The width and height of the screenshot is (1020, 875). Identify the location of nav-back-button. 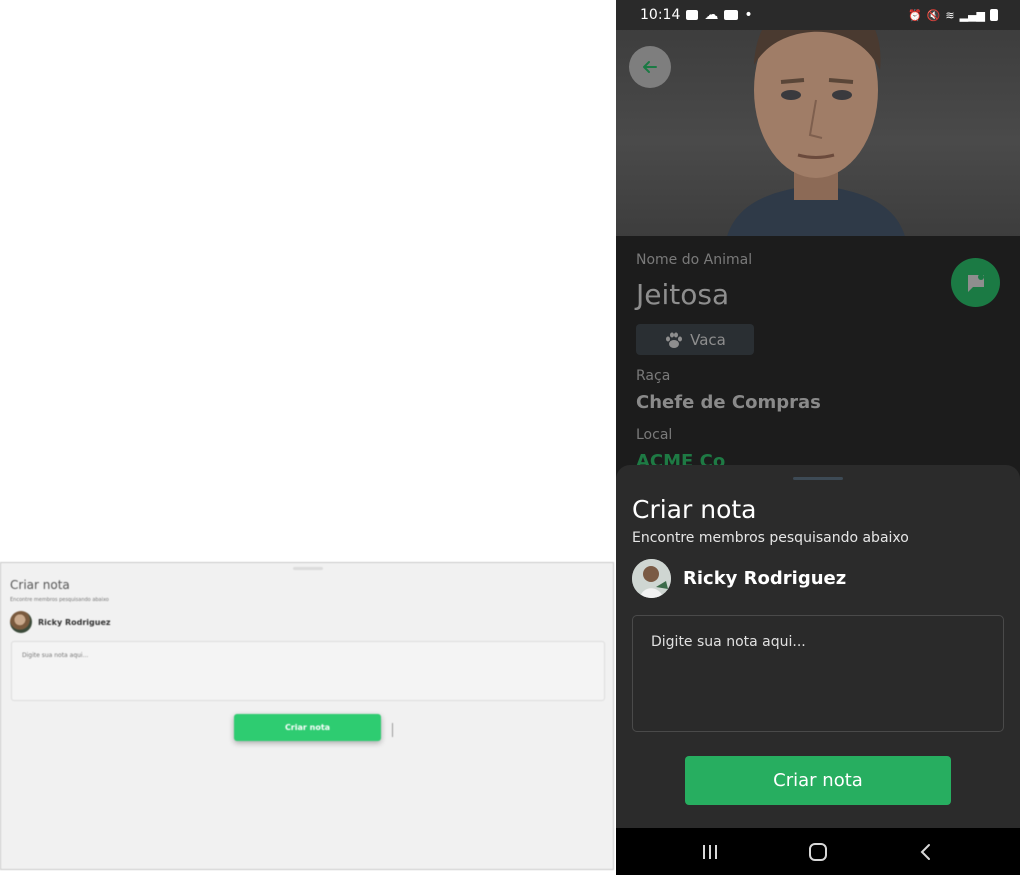
(926, 852).